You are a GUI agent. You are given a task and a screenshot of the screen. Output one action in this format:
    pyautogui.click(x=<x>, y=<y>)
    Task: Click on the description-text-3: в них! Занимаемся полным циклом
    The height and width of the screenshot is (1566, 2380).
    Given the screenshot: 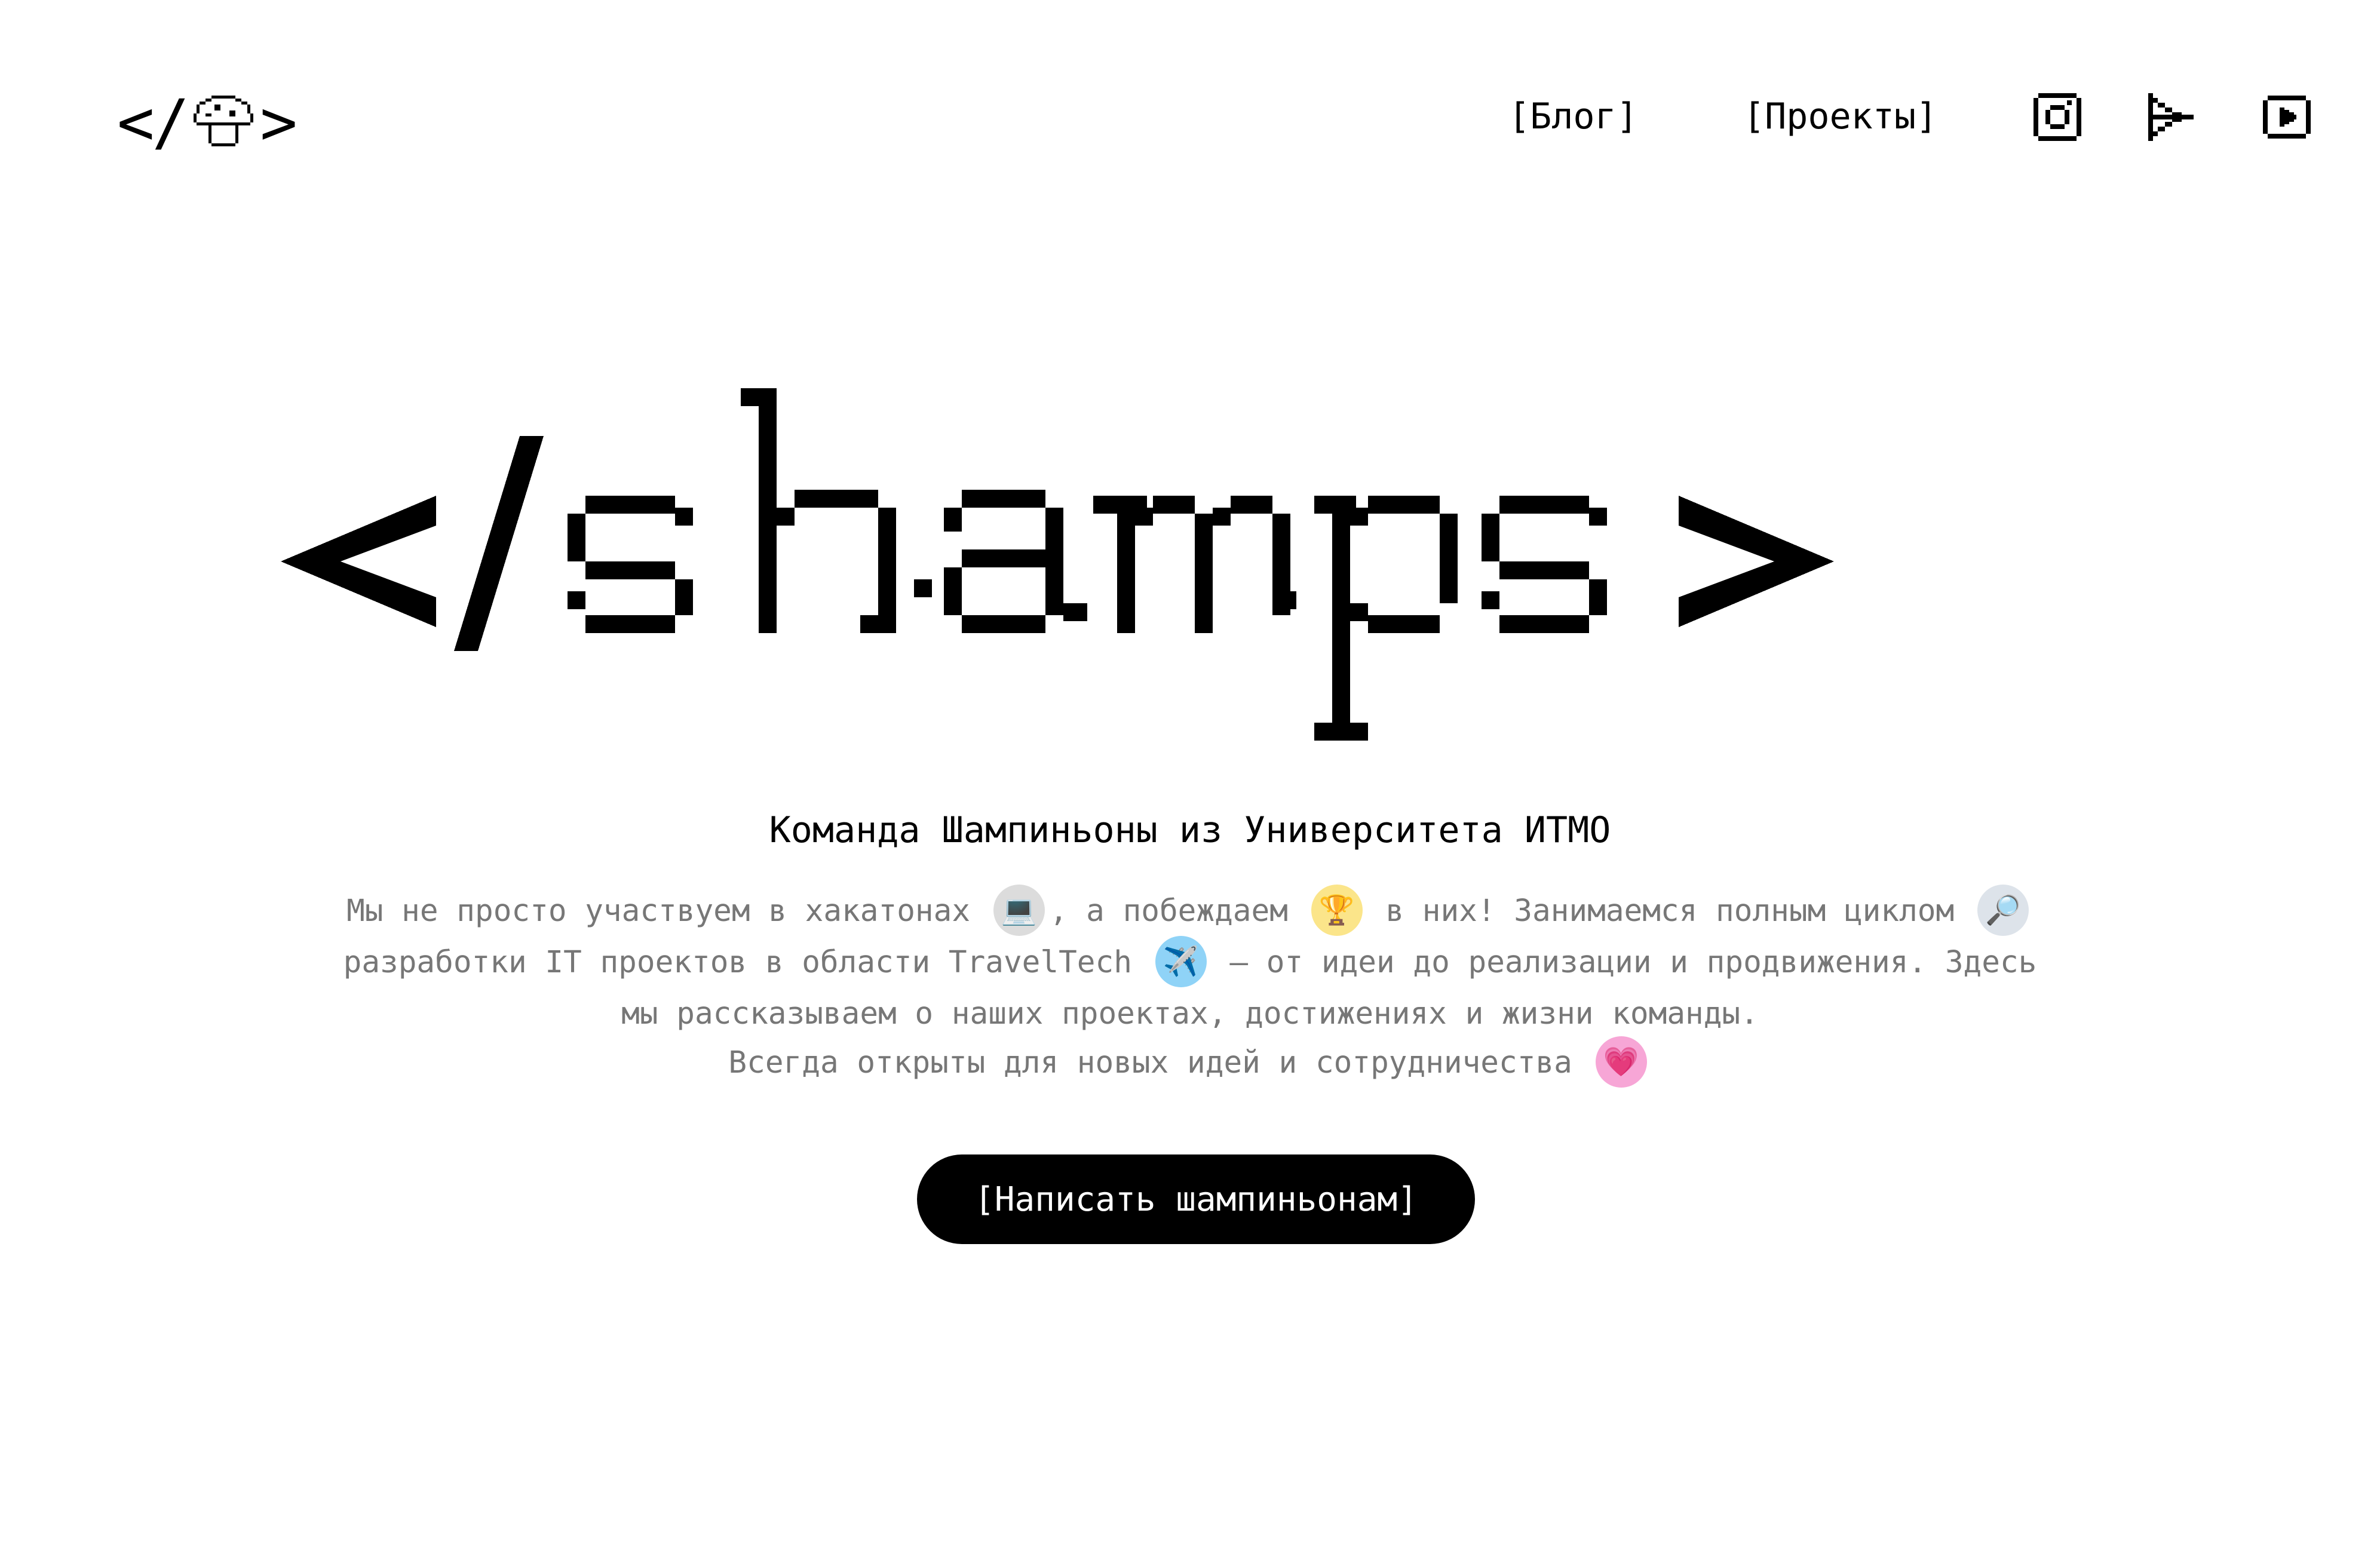 What is the action you would take?
    pyautogui.click(x=1670, y=911)
    